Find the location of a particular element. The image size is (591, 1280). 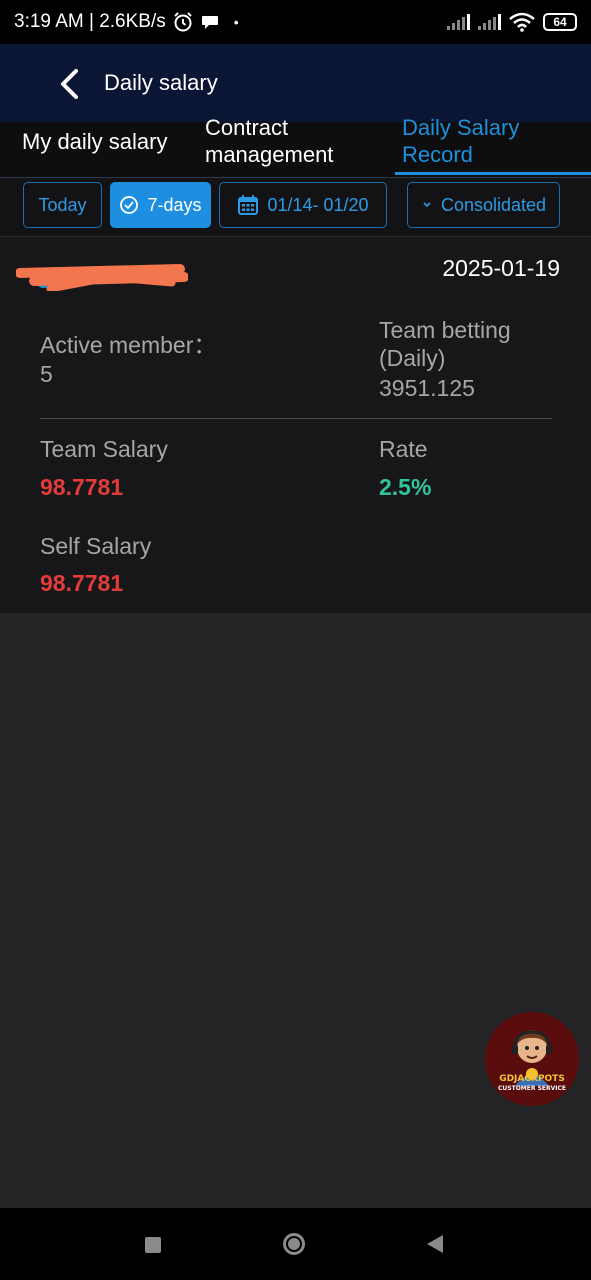

tab-contract-management: Contract management is located at coordinates (290, 141).